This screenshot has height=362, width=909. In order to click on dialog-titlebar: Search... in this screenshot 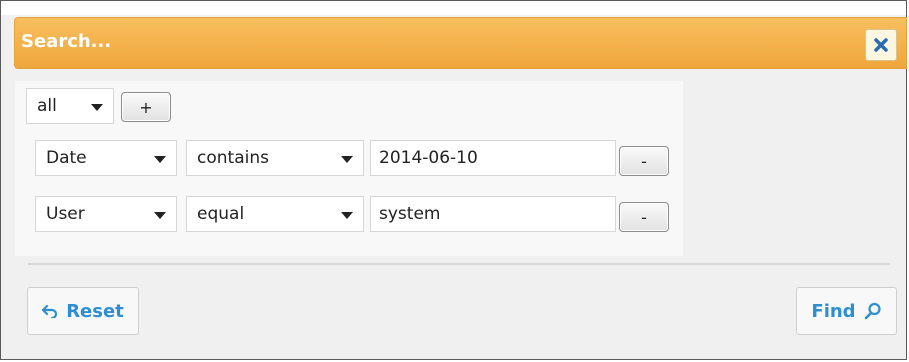, I will do `click(460, 43)`.